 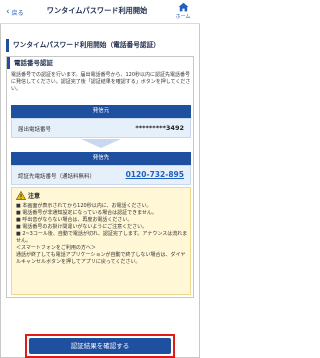 What do you see at coordinates (84, 206) in the screenshot?
I see `notice-item: ■ 本画面が表示されてから120秒以内に、お電話ください。` at bounding box center [84, 206].